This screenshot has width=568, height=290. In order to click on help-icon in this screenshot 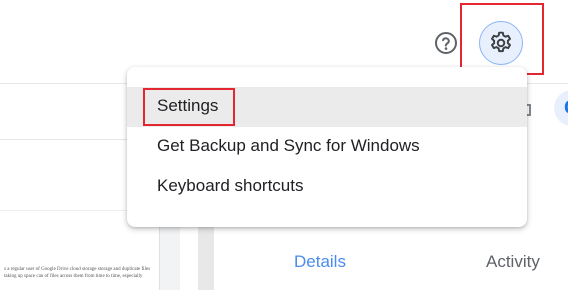, I will do `click(446, 43)`.